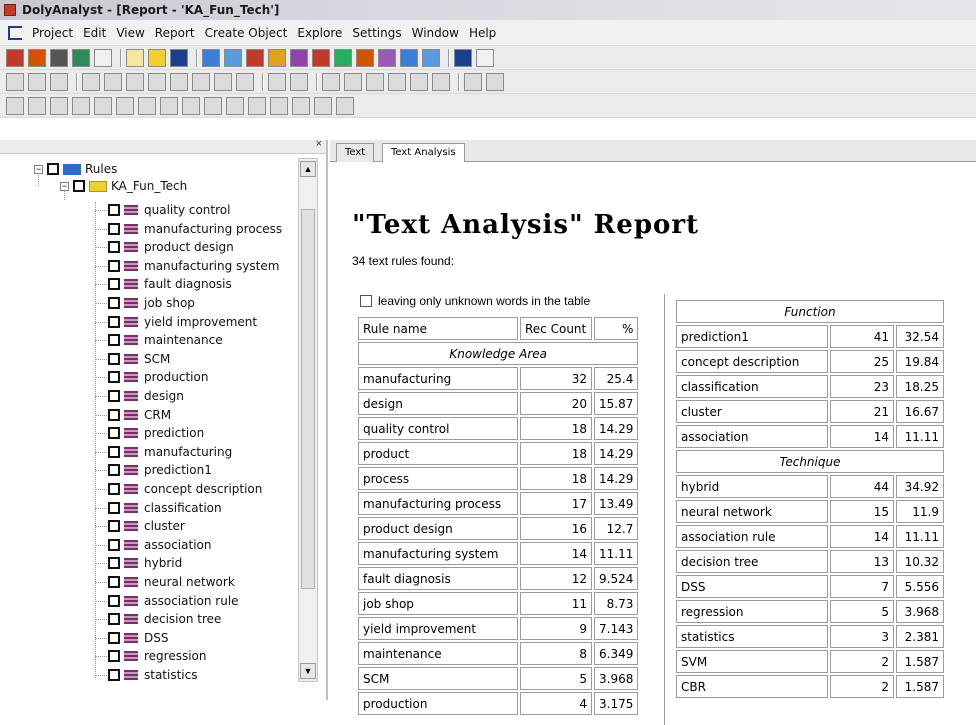  What do you see at coordinates (255, 57) in the screenshot?
I see `function-icon` at bounding box center [255, 57].